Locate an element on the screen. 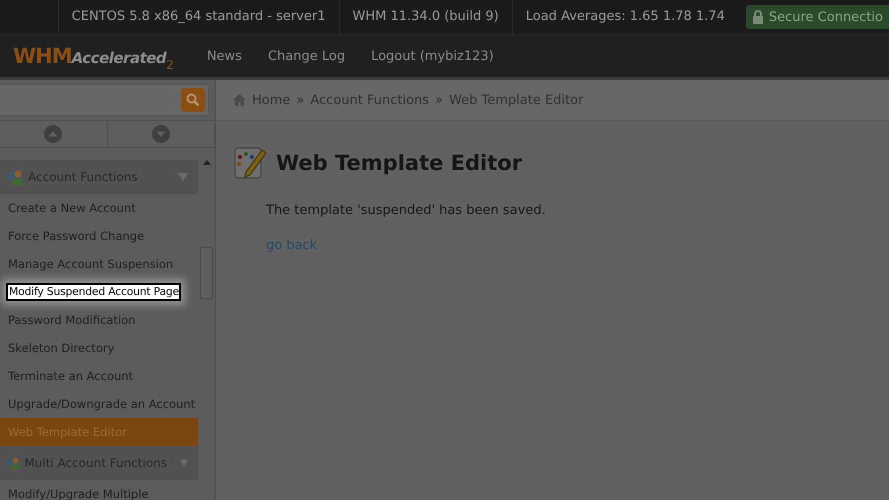 The height and width of the screenshot is (500, 889). account-group-icon is located at coordinates (15, 177).